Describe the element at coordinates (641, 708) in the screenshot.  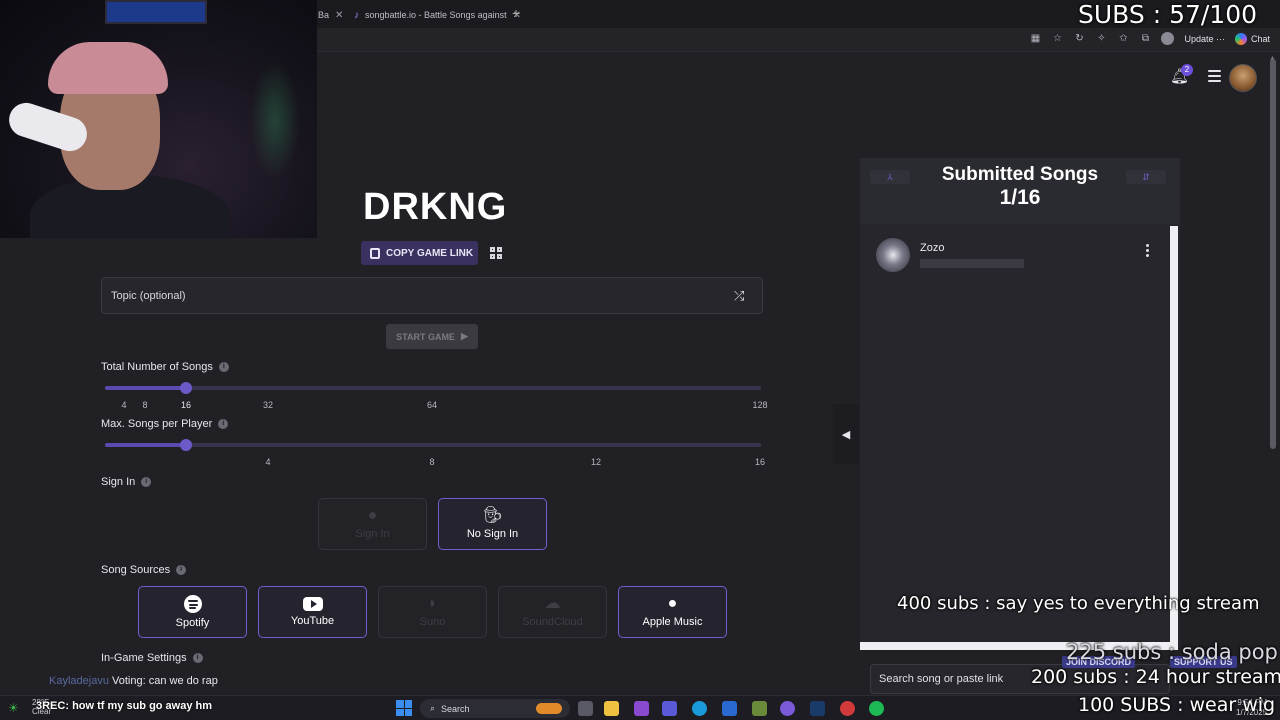
I see `copilot-app-icon` at that location.